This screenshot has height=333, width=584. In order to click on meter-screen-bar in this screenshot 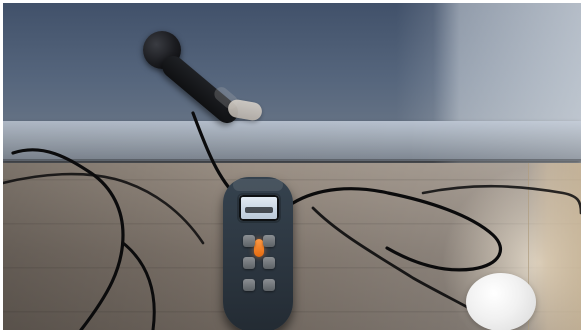, I will do `click(259, 210)`.